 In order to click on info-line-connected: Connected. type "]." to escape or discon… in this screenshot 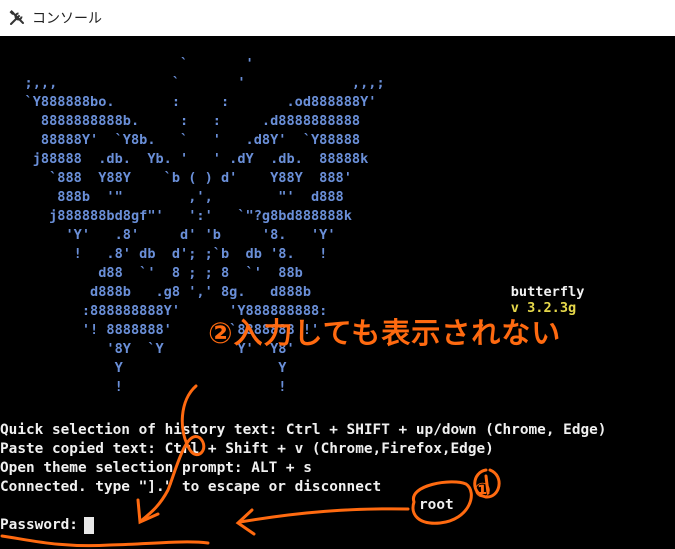, I will do `click(191, 487)`.